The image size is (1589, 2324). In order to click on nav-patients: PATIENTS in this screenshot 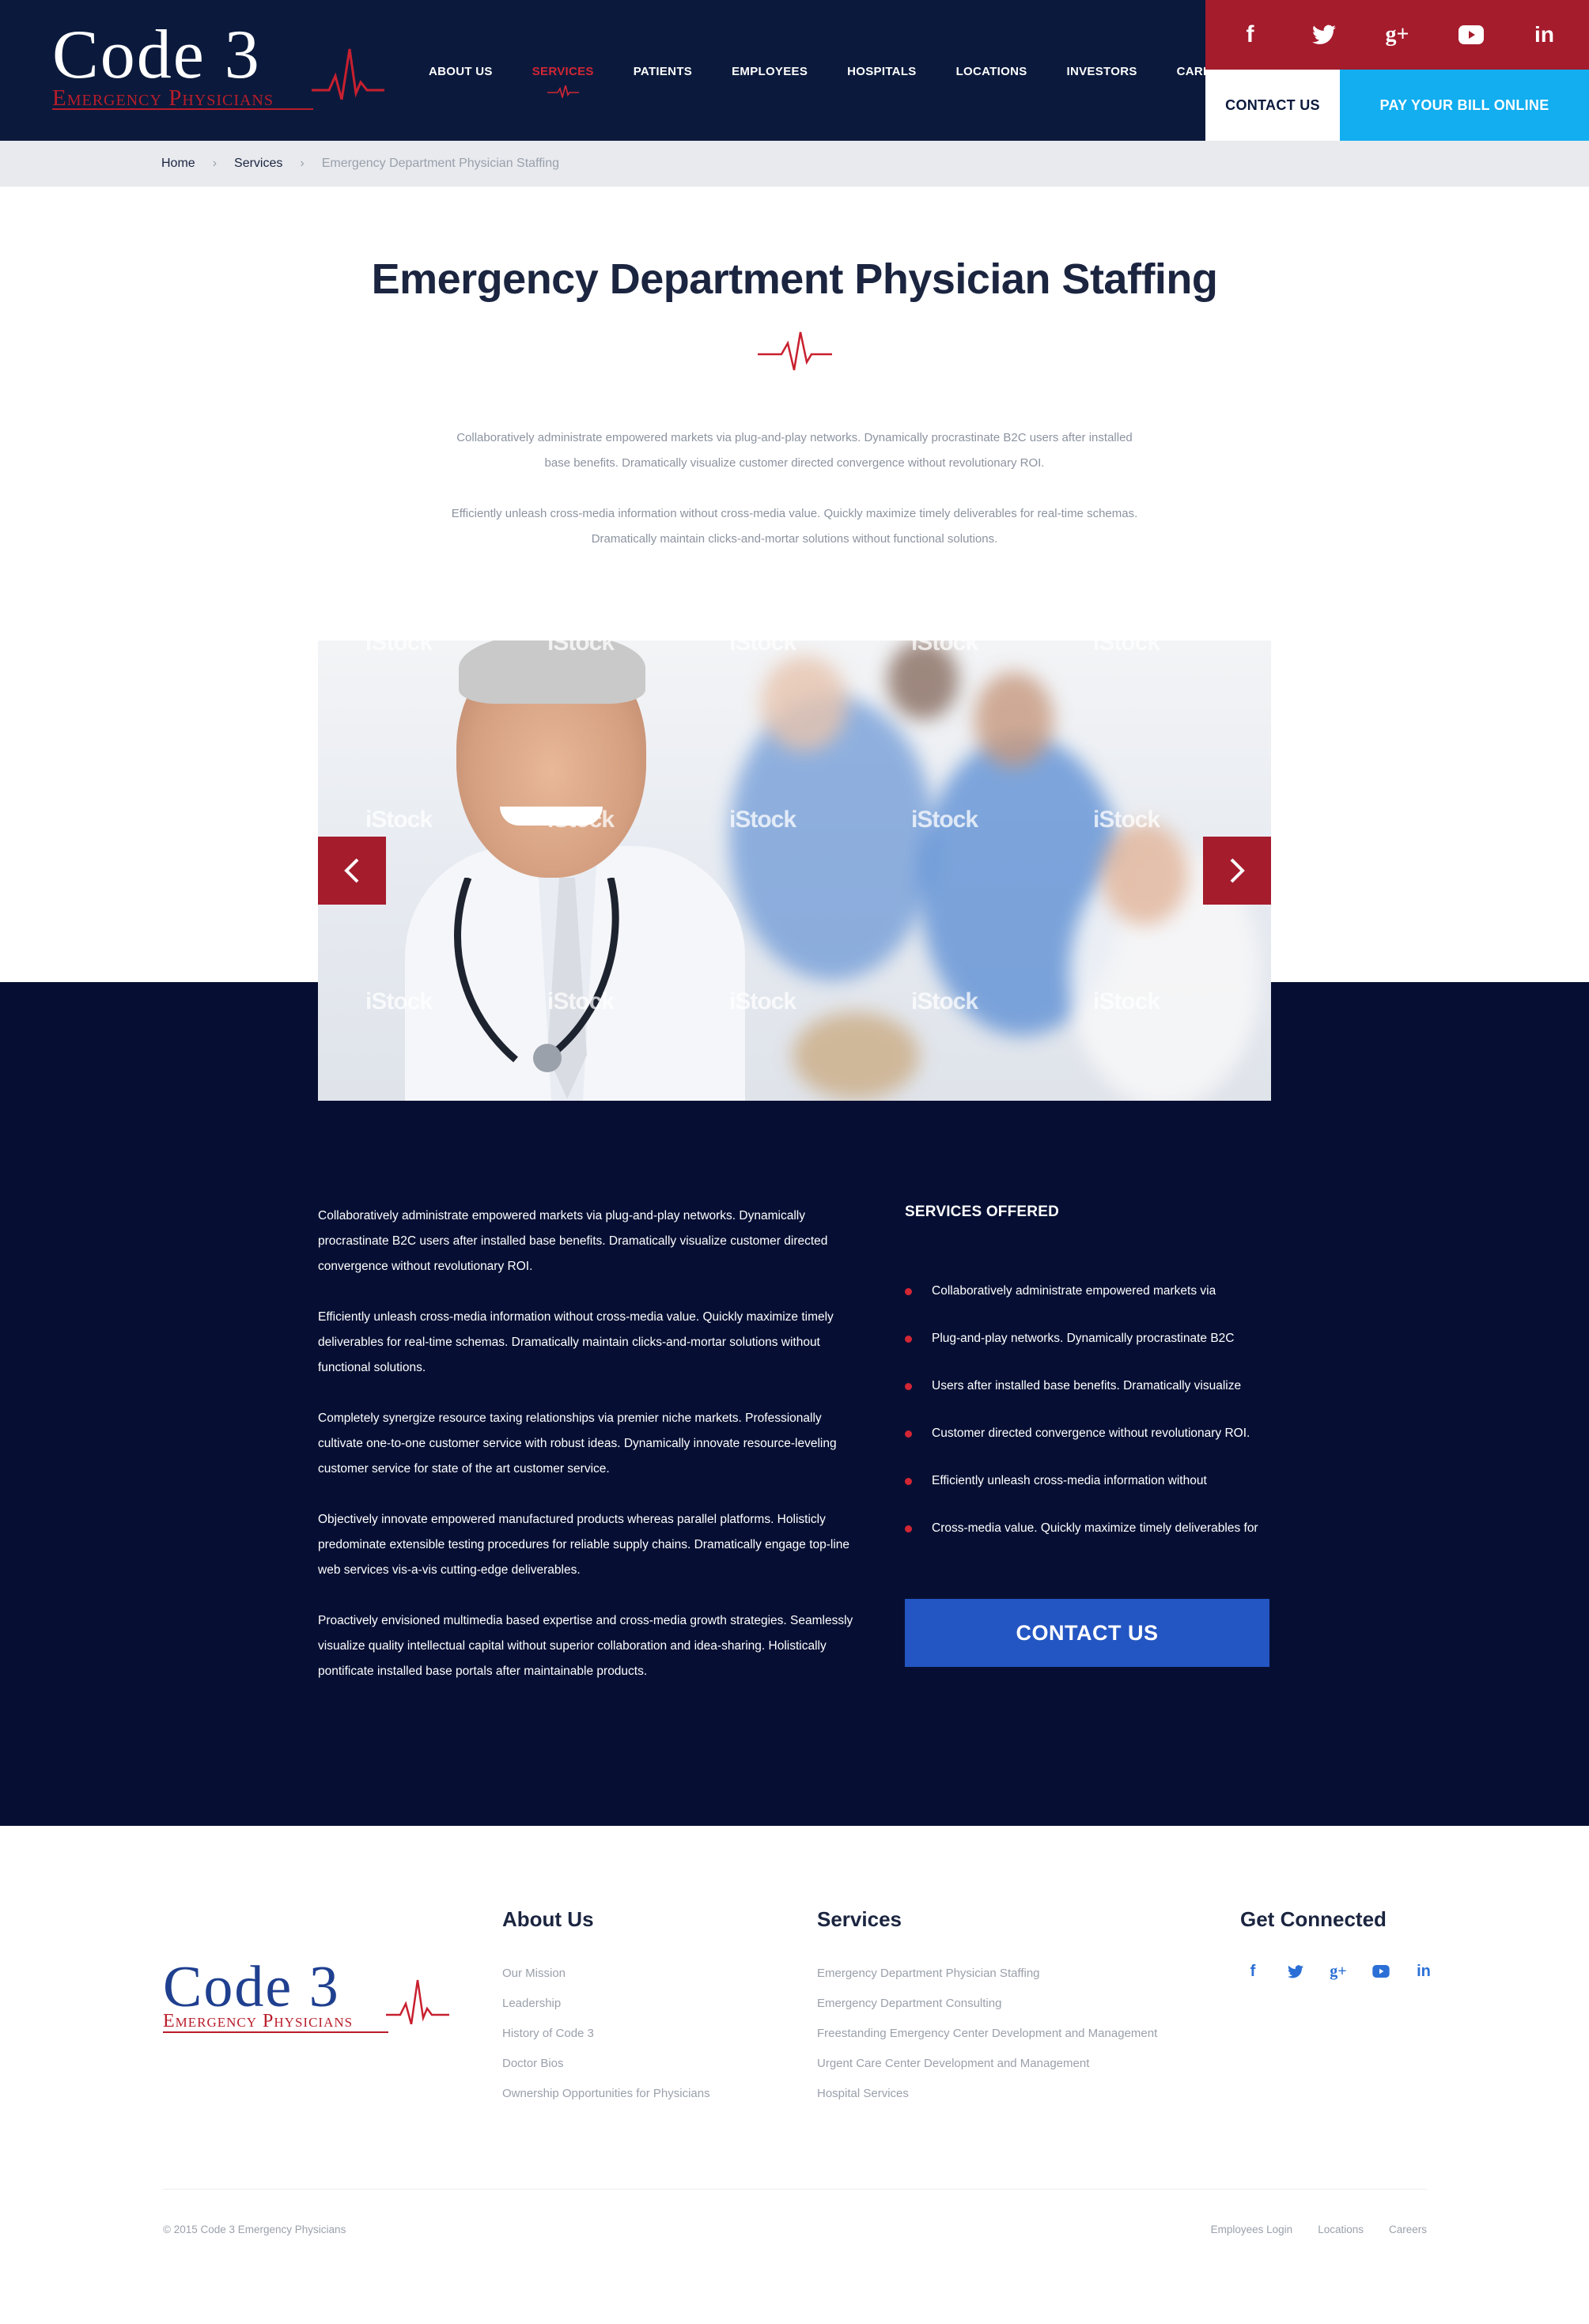, I will do `click(663, 74)`.